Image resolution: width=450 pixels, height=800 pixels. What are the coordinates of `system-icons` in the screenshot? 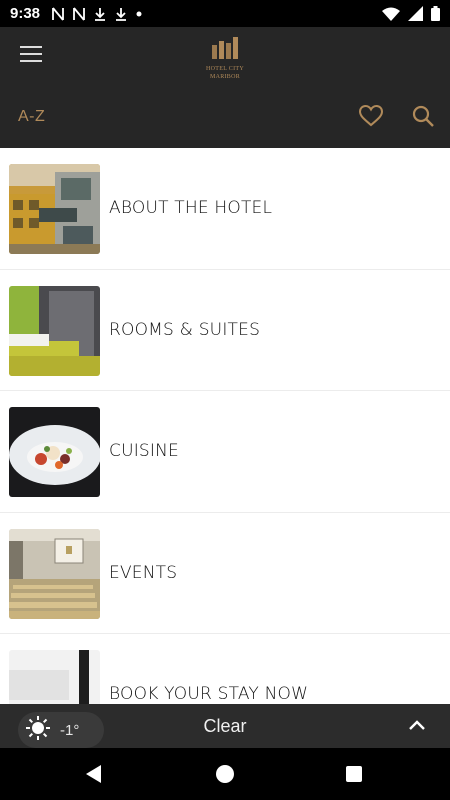 It's located at (411, 13).